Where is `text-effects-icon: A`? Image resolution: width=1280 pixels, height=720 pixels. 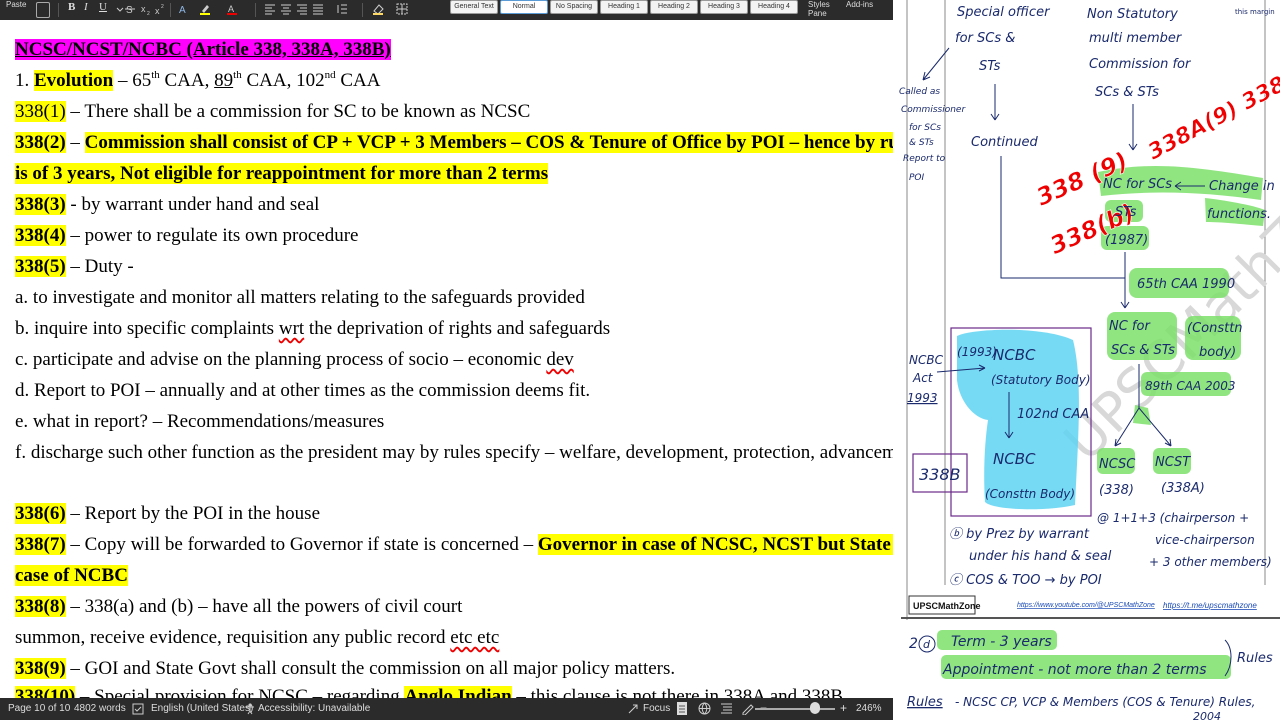 text-effects-icon: A is located at coordinates (184, 9).